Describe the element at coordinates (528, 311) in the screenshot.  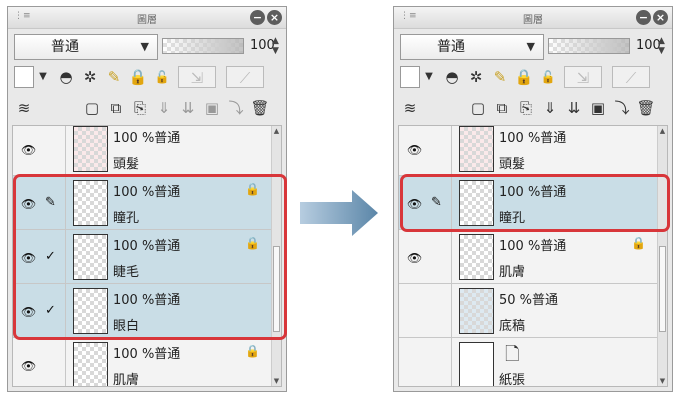
I see `layer-row: 50 %普通 底稿` at that location.